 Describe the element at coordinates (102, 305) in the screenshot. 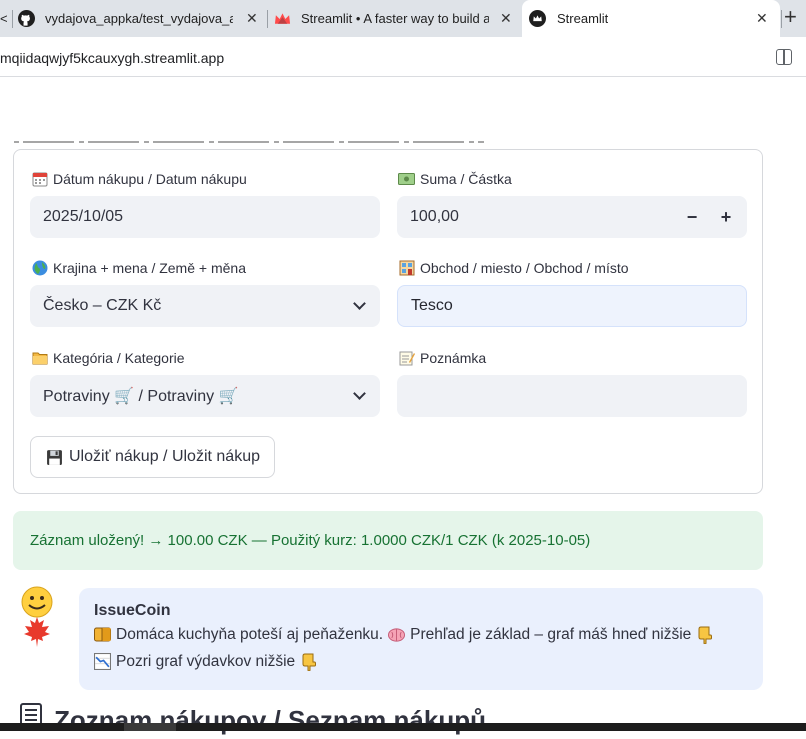

I see `selected-country: Česko – CZK Kč` at that location.